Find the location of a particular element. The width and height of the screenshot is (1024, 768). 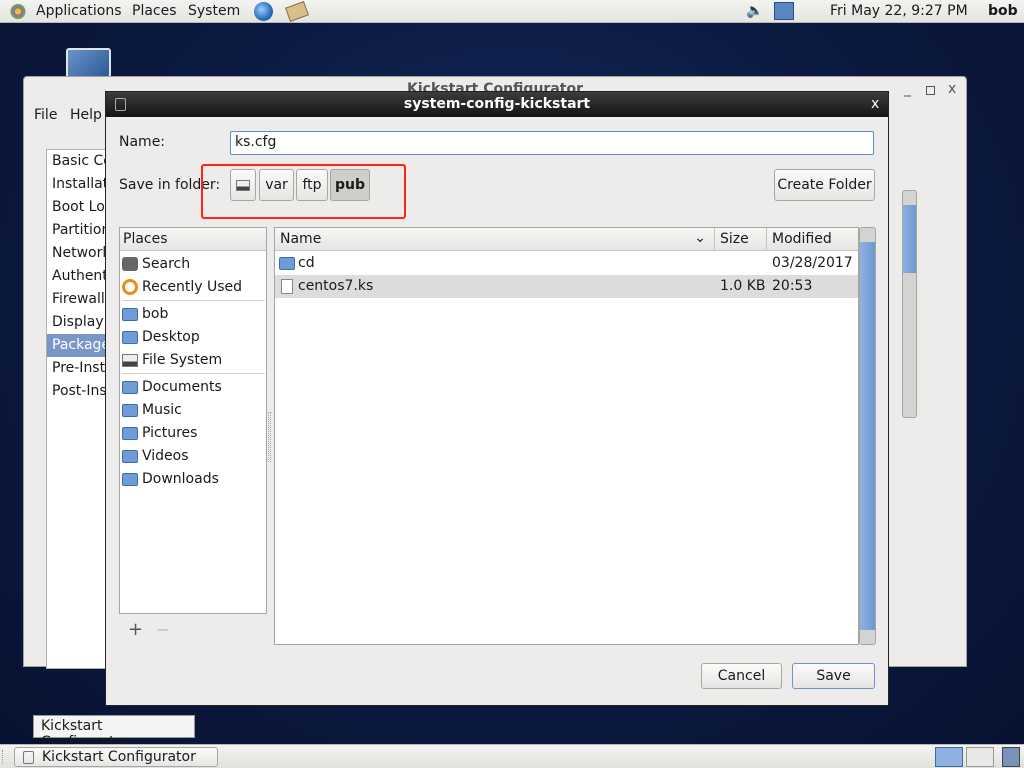

column-header-modified: Modified is located at coordinates (812, 239).